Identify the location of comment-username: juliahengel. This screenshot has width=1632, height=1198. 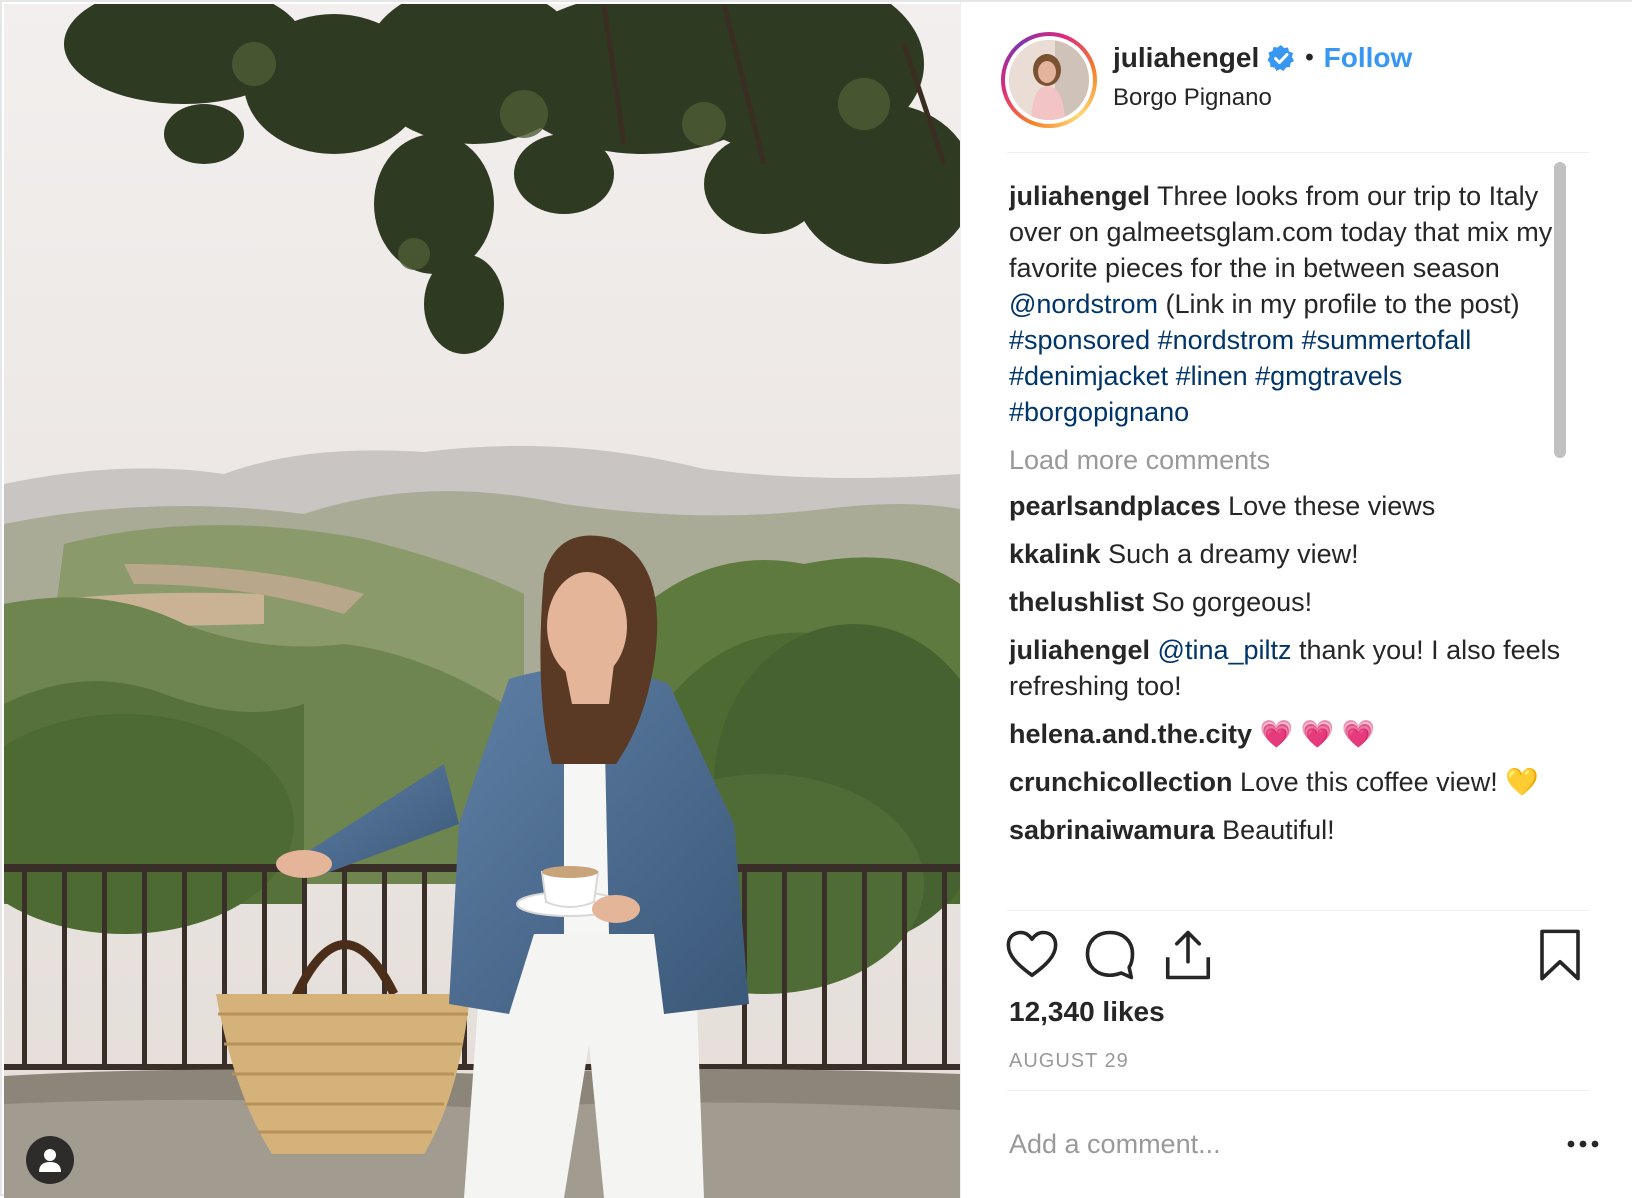
(1079, 650).